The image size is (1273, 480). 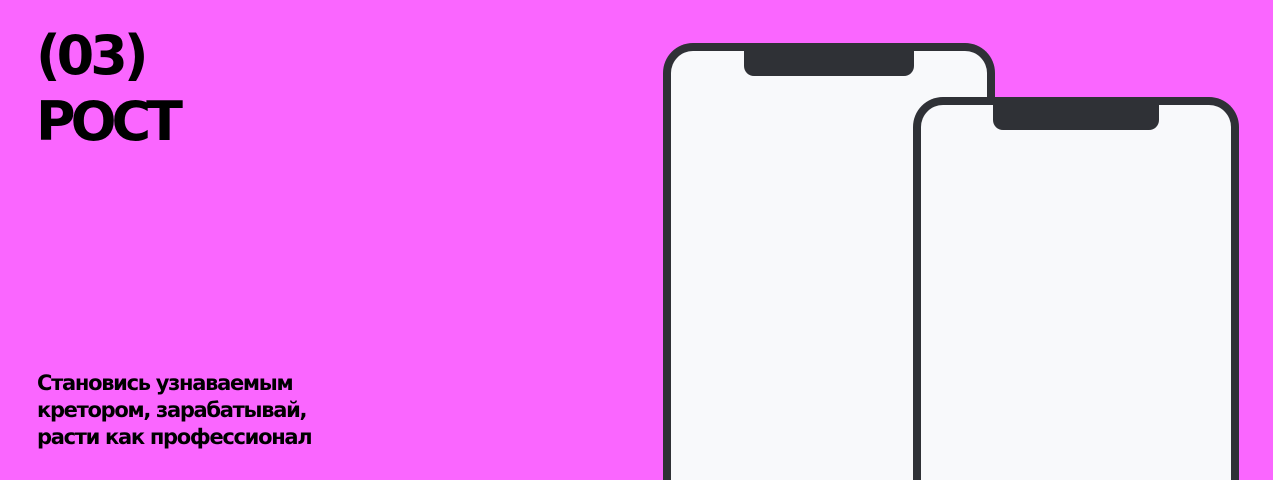 I want to click on step-number: (03), so click(x=92, y=55).